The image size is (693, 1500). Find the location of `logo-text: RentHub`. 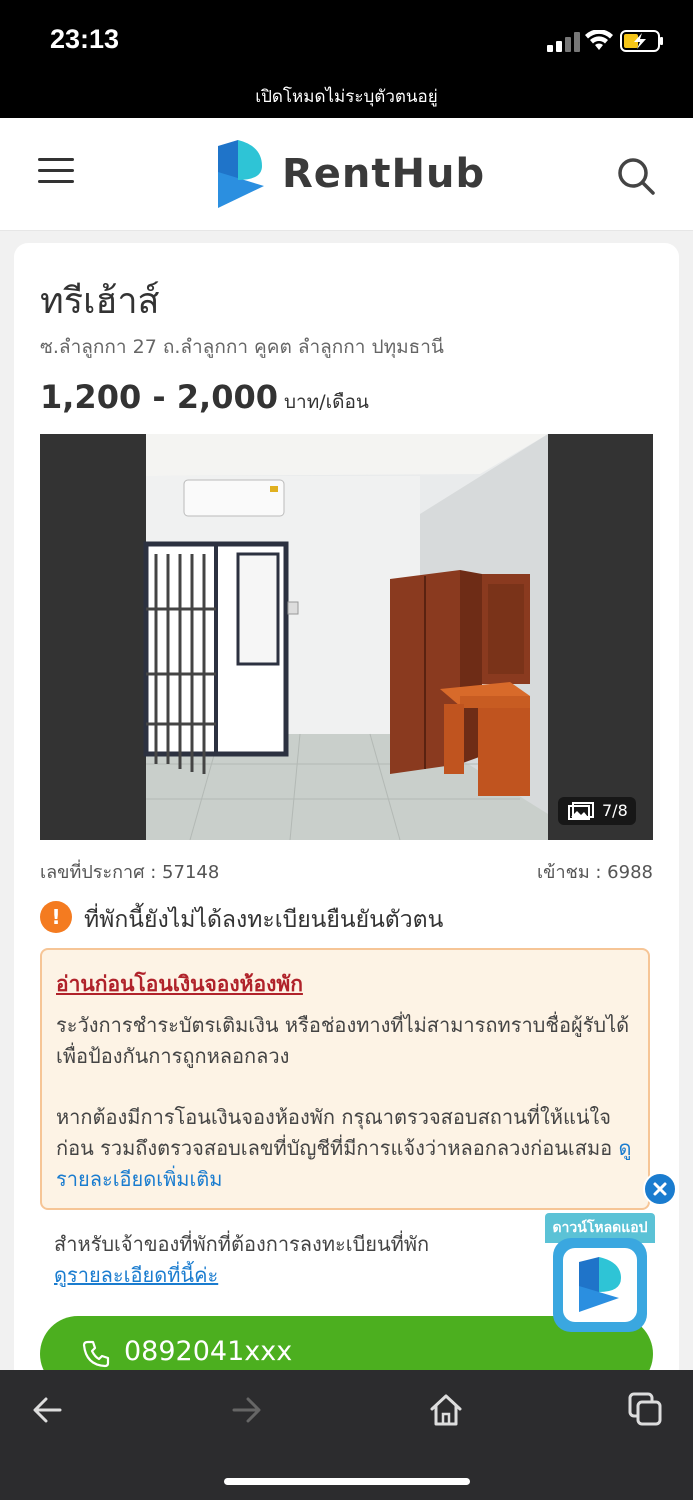

logo-text: RentHub is located at coordinates (384, 174).